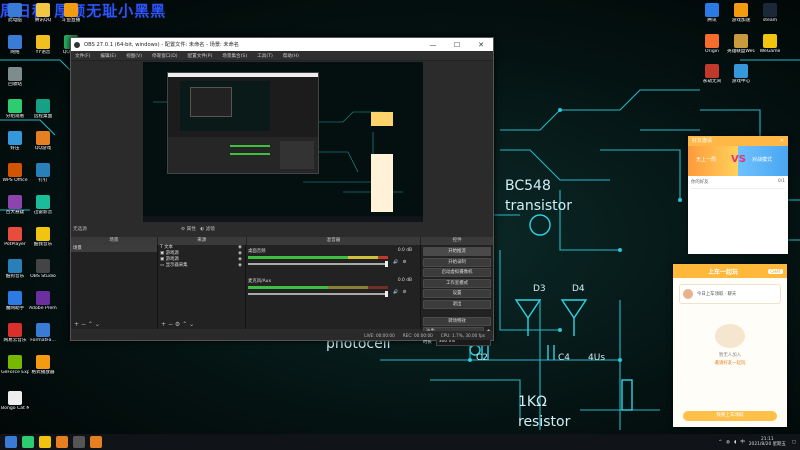  What do you see at coordinates (76, 324) in the screenshot?
I see `add-scene-icon: +` at bounding box center [76, 324].